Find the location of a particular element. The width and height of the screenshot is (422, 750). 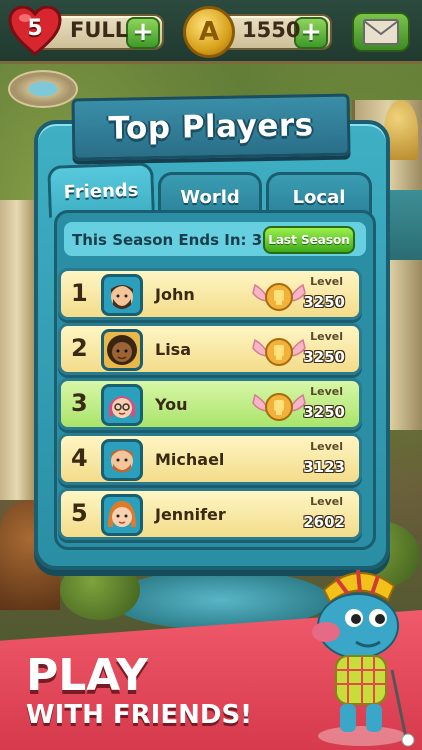

mail-button is located at coordinates (381, 32).